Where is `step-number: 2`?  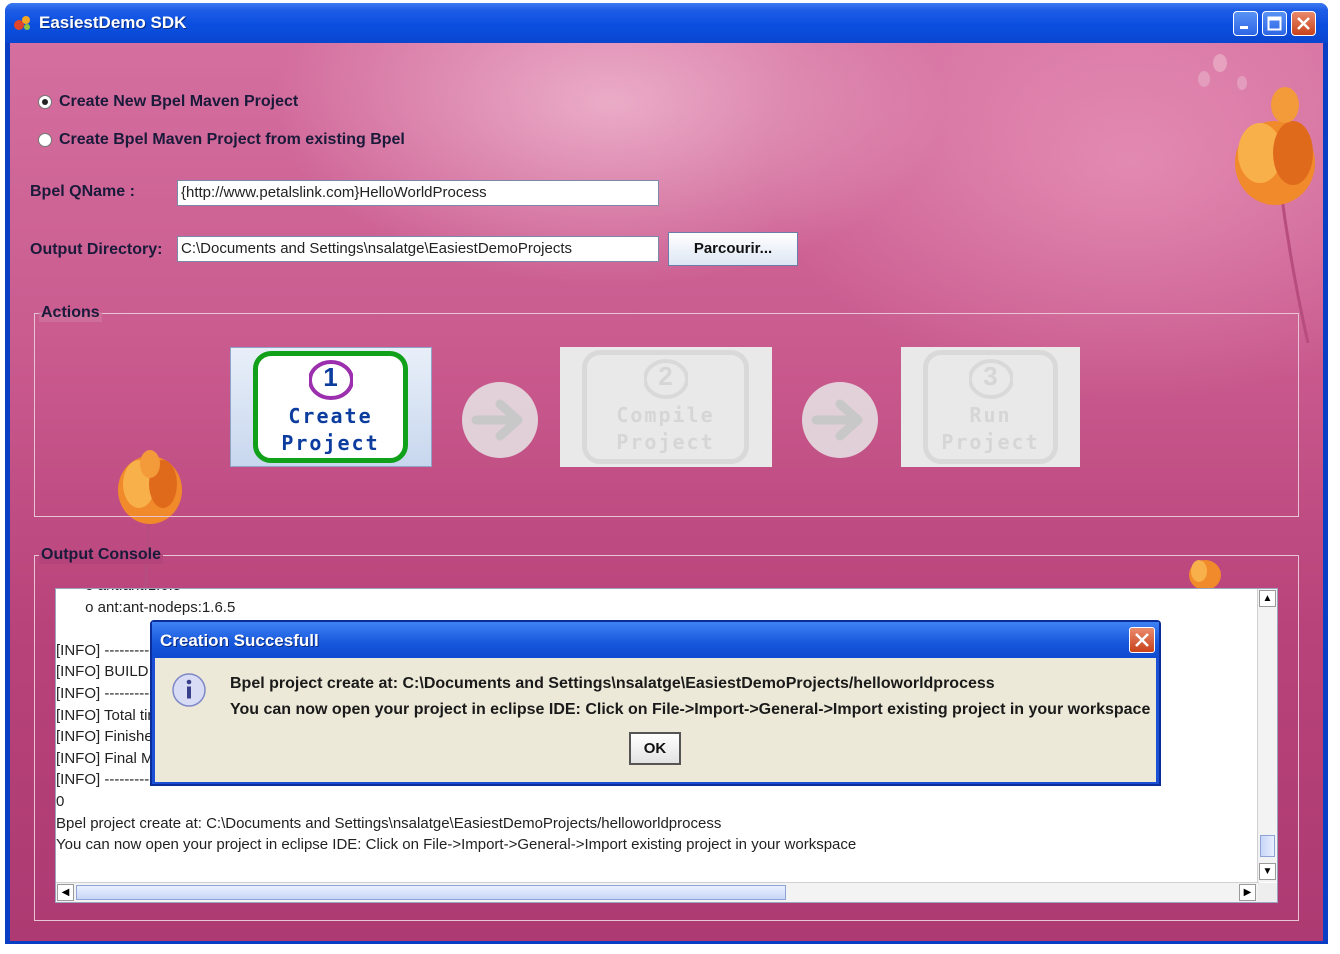
step-number: 2 is located at coordinates (665, 376).